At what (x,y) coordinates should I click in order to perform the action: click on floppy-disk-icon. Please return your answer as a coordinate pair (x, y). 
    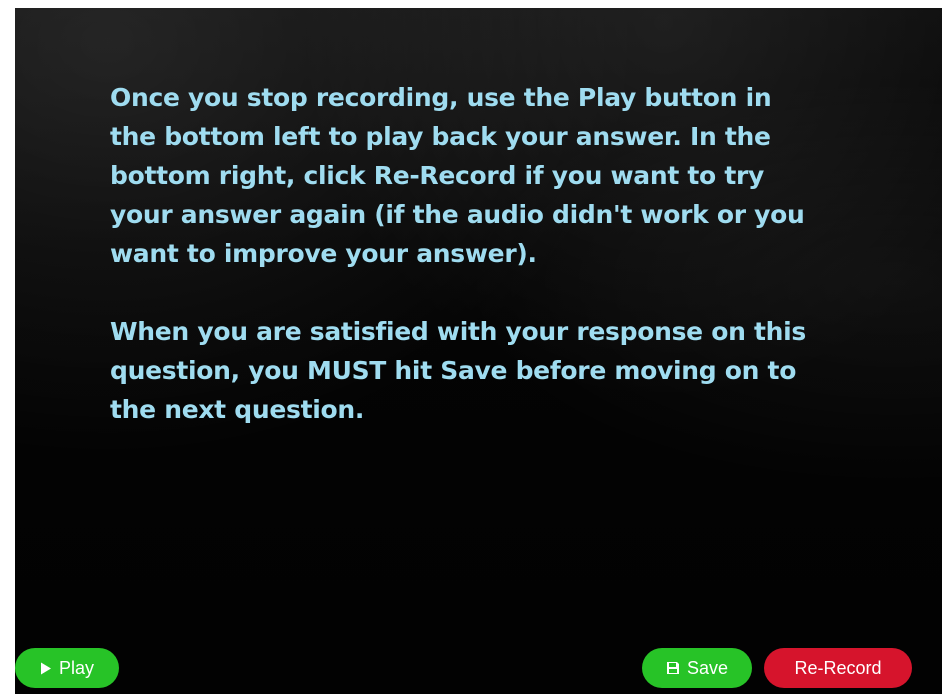
    Looking at the image, I should click on (673, 668).